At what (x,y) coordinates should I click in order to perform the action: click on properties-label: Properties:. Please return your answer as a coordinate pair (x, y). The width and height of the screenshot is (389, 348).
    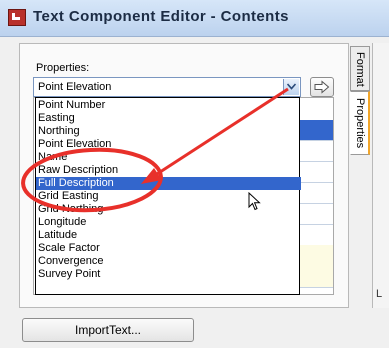
    Looking at the image, I should click on (63, 68).